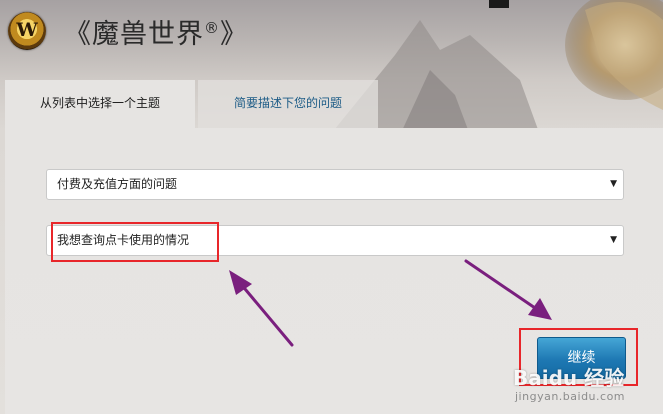  I want to click on watermark-url: jingyan.baidu.com, so click(570, 396).